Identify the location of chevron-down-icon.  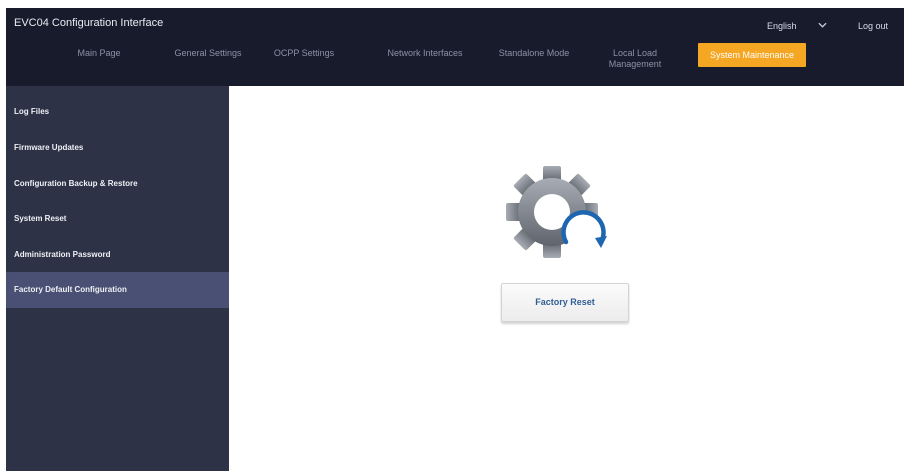
(822, 25).